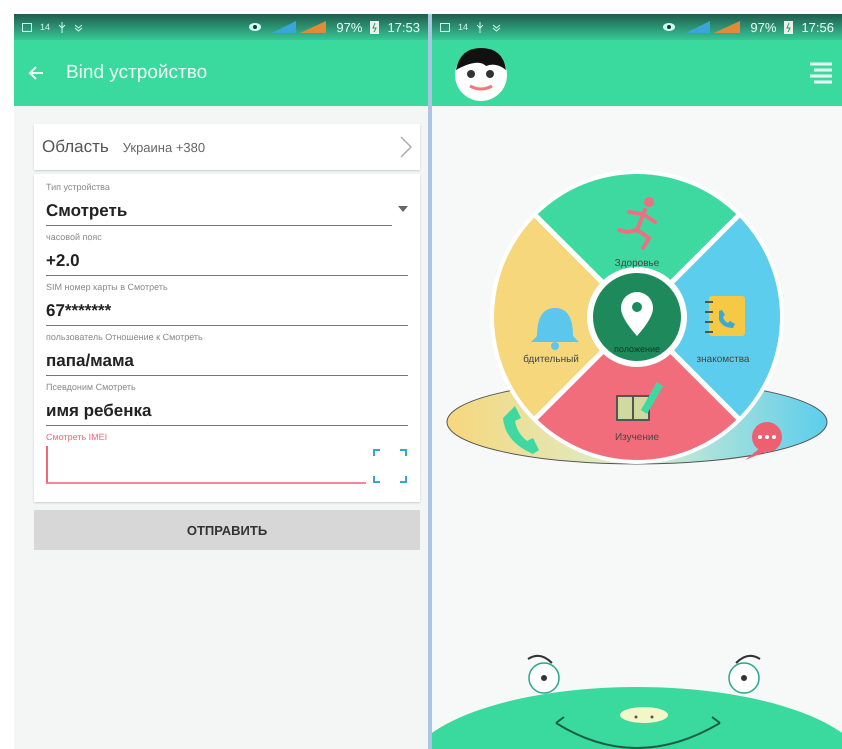  What do you see at coordinates (78, 187) in the screenshot?
I see `field-label: Тип устройства` at bounding box center [78, 187].